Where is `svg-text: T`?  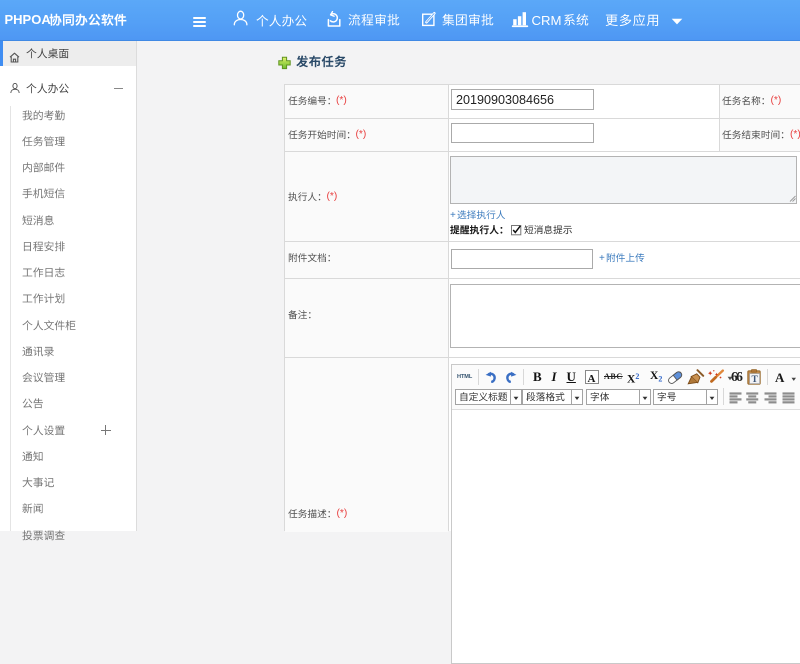
svg-text: T is located at coordinates (754, 380).